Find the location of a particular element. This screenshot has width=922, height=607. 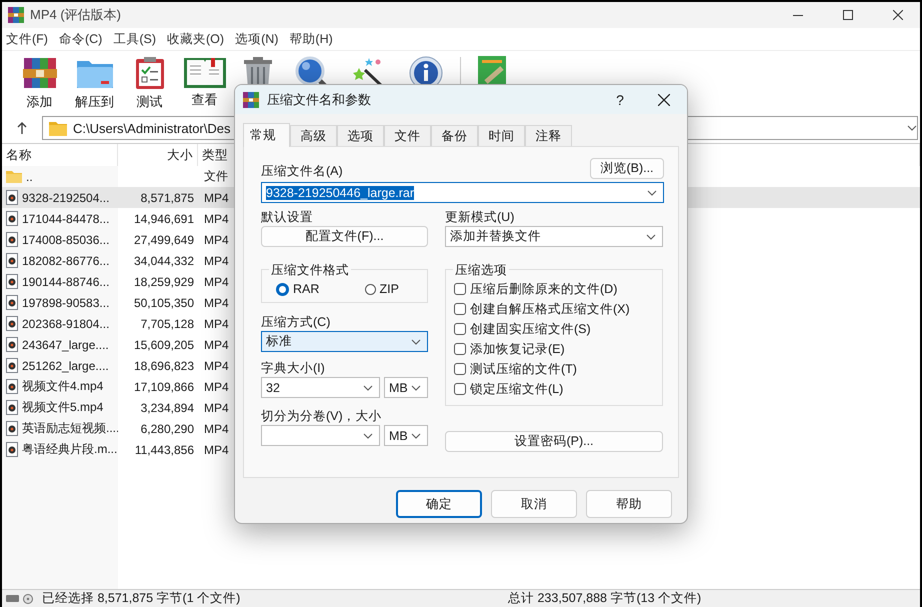

file-name: 视频文件4.mp4 is located at coordinates (63, 386).